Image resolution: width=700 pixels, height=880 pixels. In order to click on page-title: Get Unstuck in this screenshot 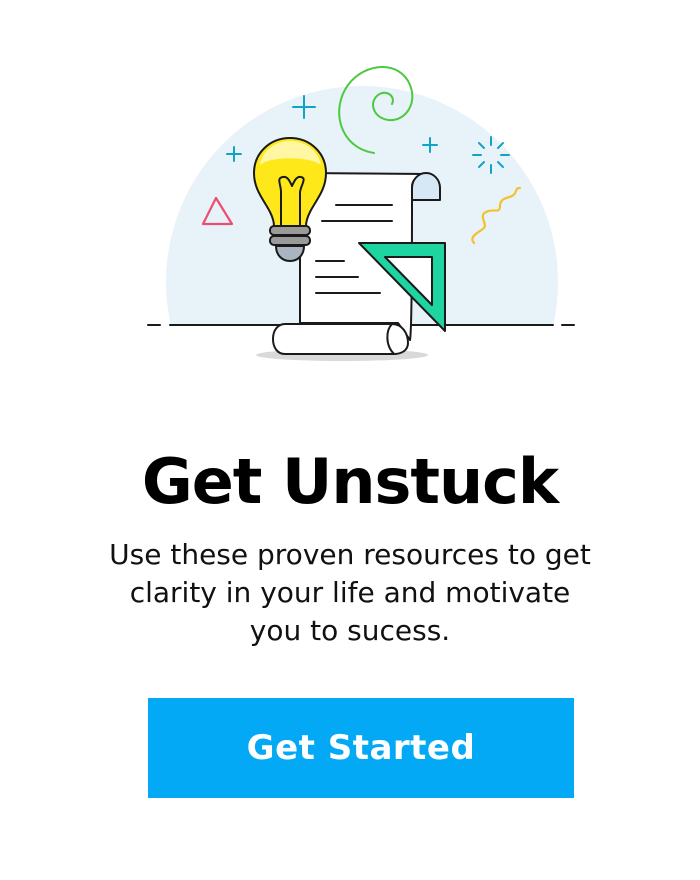, I will do `click(350, 481)`.